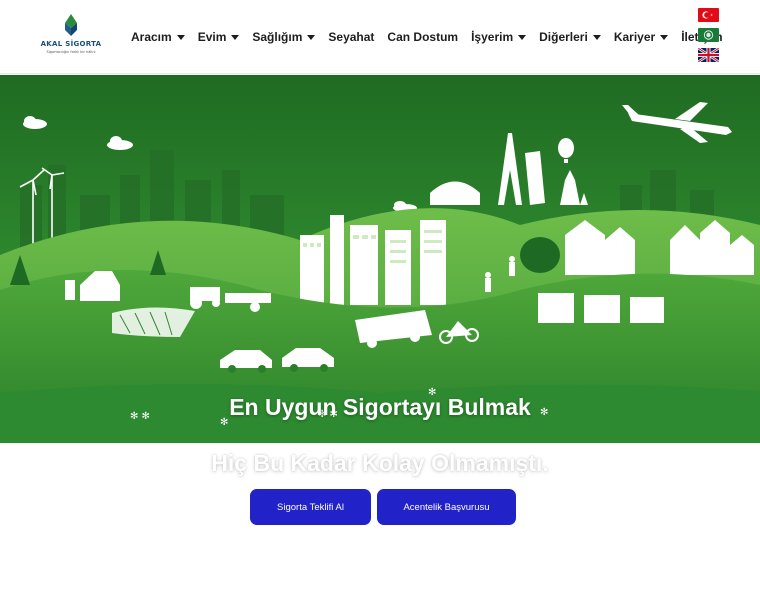  I want to click on hero-headline: En Uygun Sigortayı Bulmak, so click(380, 407).